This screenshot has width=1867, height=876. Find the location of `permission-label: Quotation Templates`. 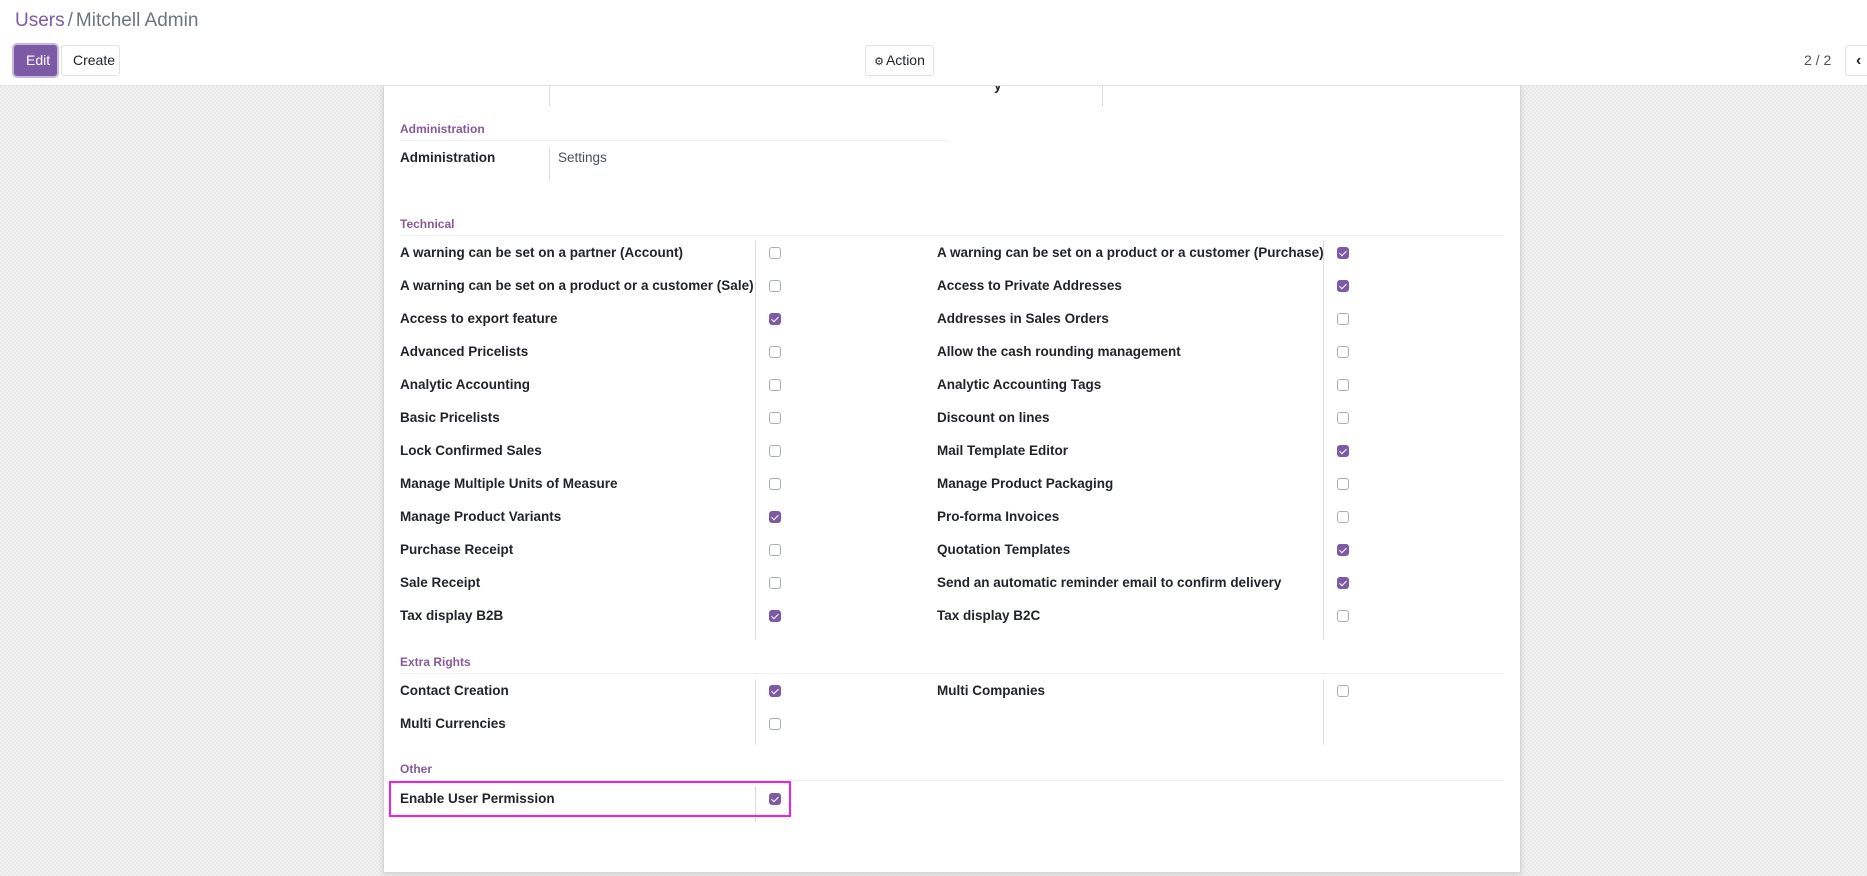

permission-label: Quotation Templates is located at coordinates (1004, 549).